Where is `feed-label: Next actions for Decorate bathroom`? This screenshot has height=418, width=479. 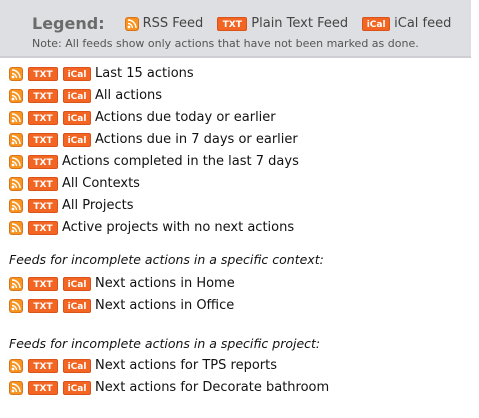
feed-label: Next actions for Decorate bathroom is located at coordinates (212, 387).